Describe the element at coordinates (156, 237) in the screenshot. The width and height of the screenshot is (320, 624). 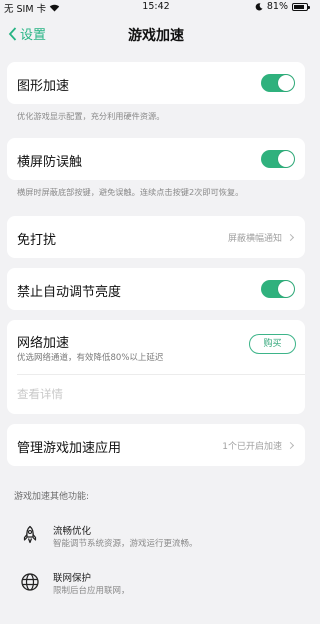
I see `dnd-row: 免打扰 屏蔽横幅通知` at that location.